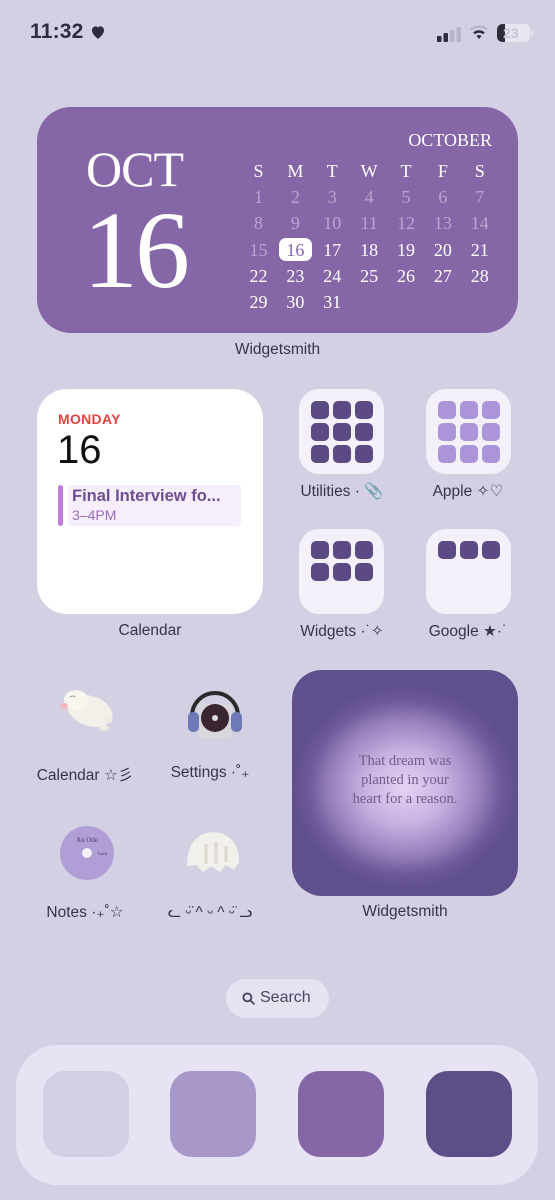  I want to click on calendar-weekday: MONDAY, so click(89, 419).